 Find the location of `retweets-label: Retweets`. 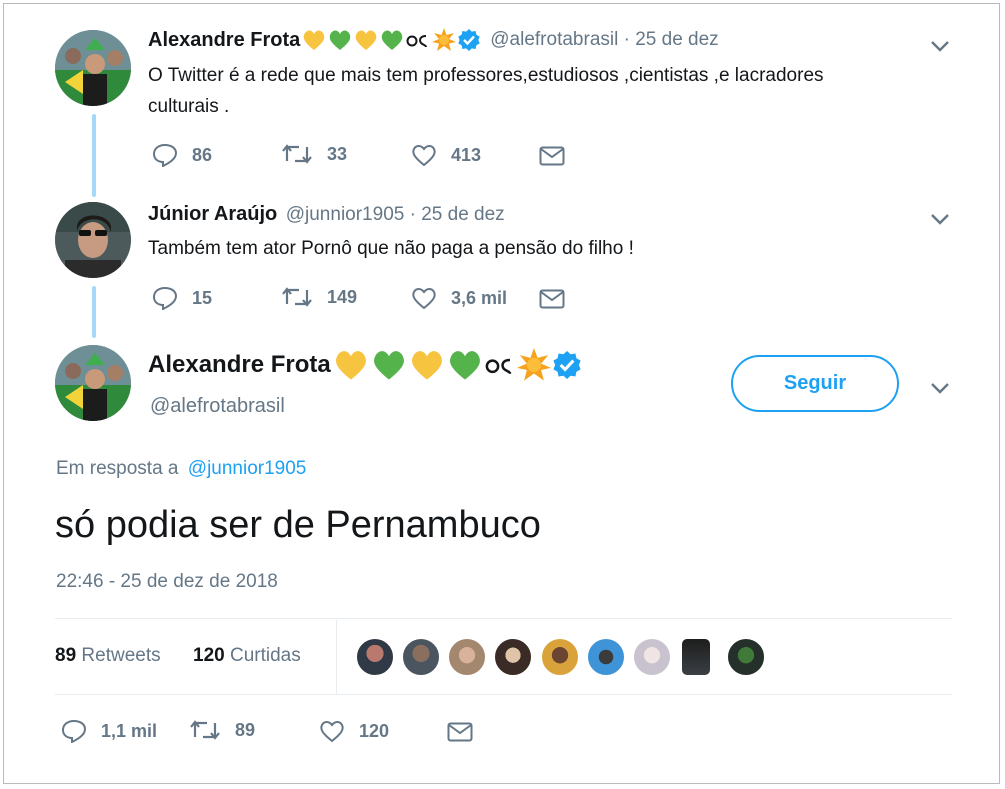

retweets-label: Retweets is located at coordinates (121, 655).